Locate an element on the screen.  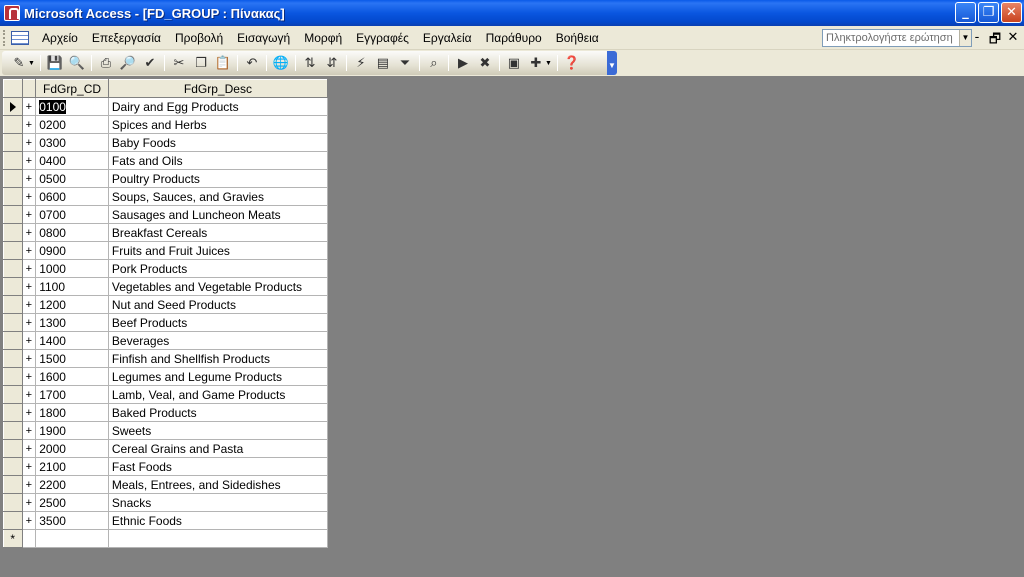
column-header-fdgrp-cd: FdGrp_CD is located at coordinates (72, 88).